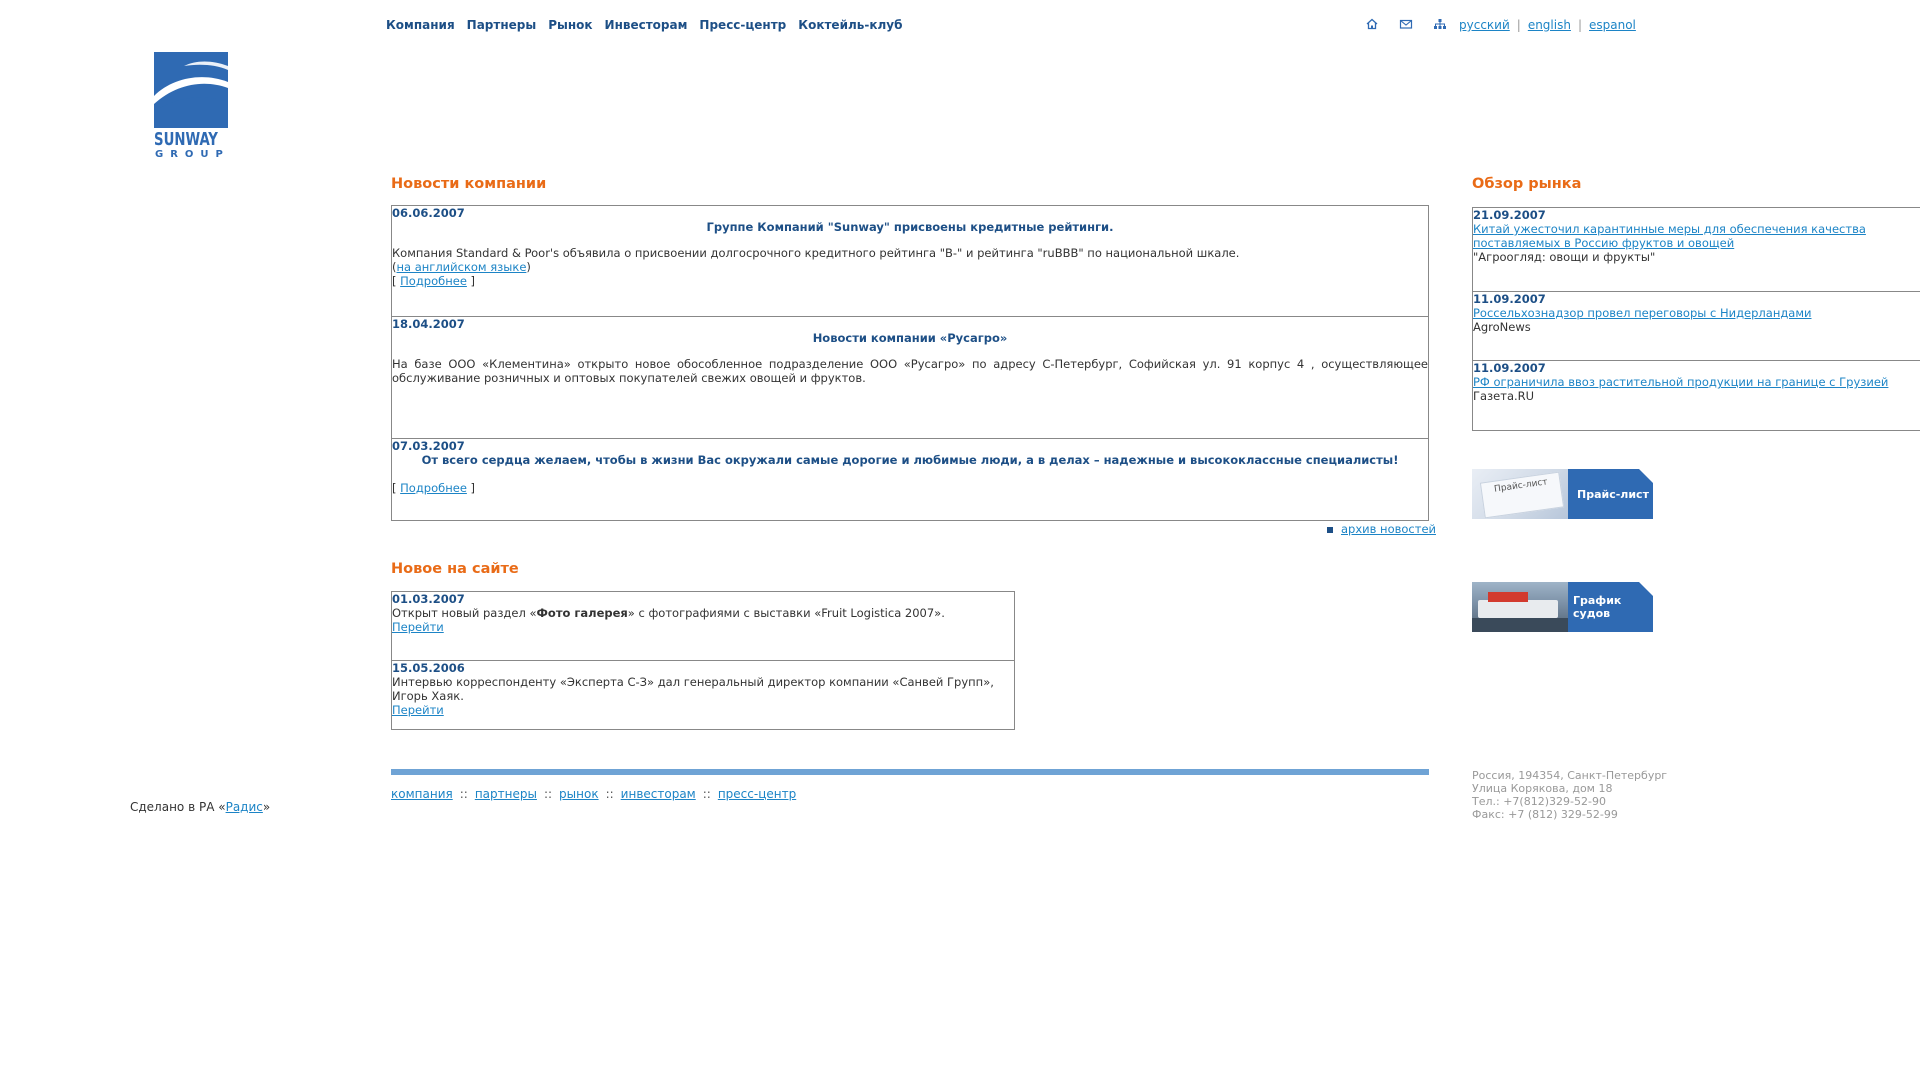 The height and width of the screenshot is (1080, 1920). Describe the element at coordinates (186, 139) in the screenshot. I see `logo-word-sunway: SUNWAY` at that location.